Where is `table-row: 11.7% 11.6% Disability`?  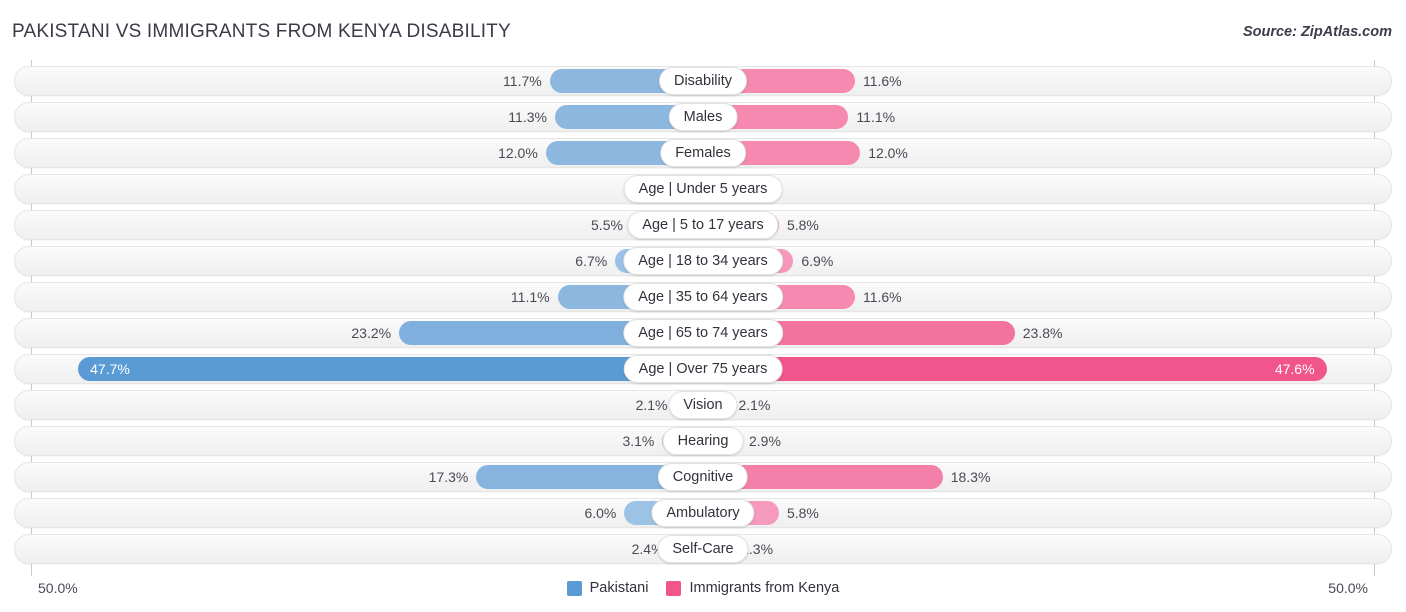
table-row: 11.7% 11.6% Disability is located at coordinates (703, 81).